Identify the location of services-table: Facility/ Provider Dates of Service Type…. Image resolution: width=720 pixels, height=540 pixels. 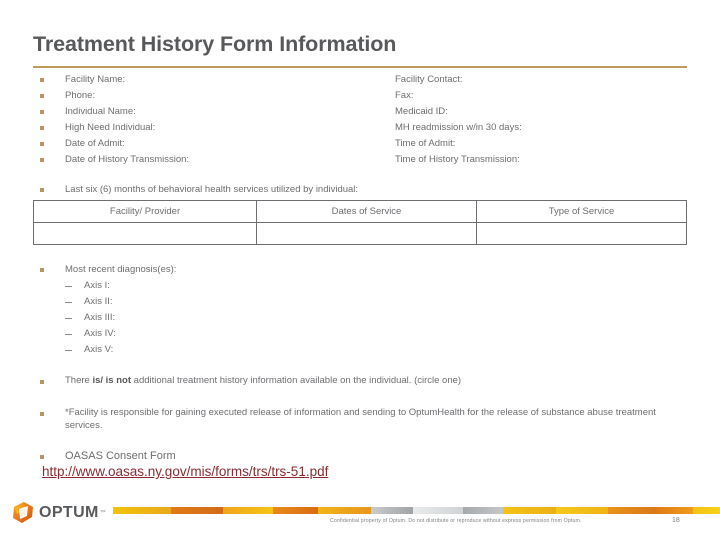
(360, 222).